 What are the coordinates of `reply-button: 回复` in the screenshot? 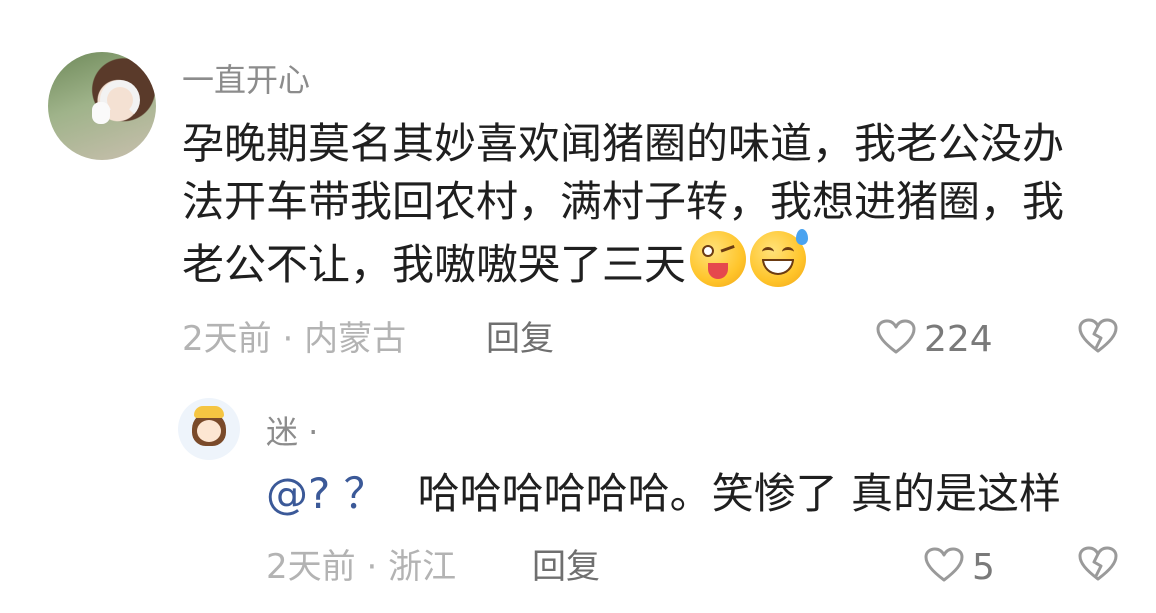 It's located at (520, 339).